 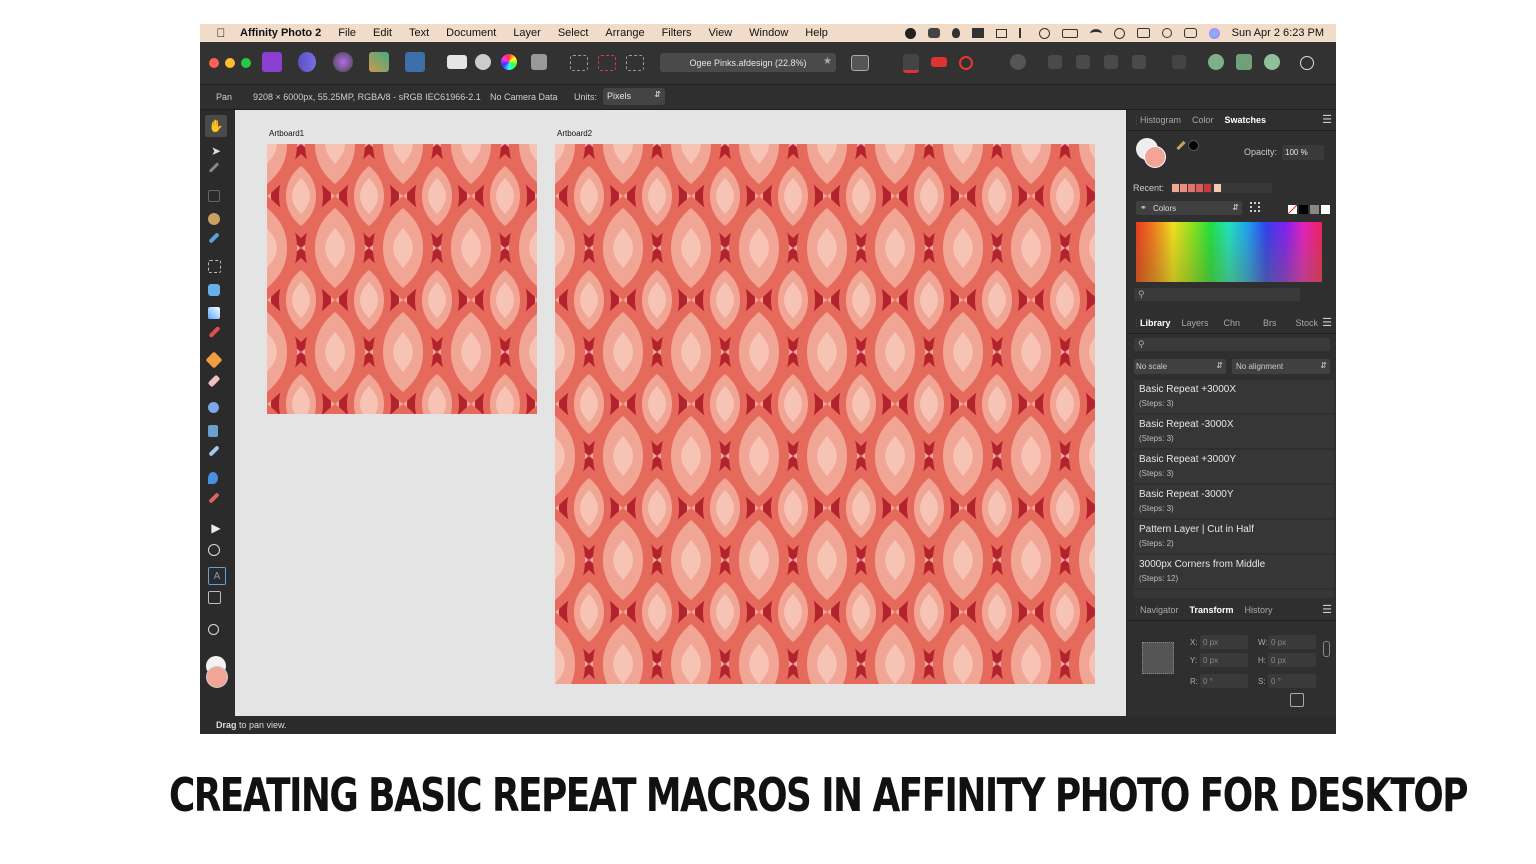 I want to click on ellipse-tool-icon, so click(x=214, y=550).